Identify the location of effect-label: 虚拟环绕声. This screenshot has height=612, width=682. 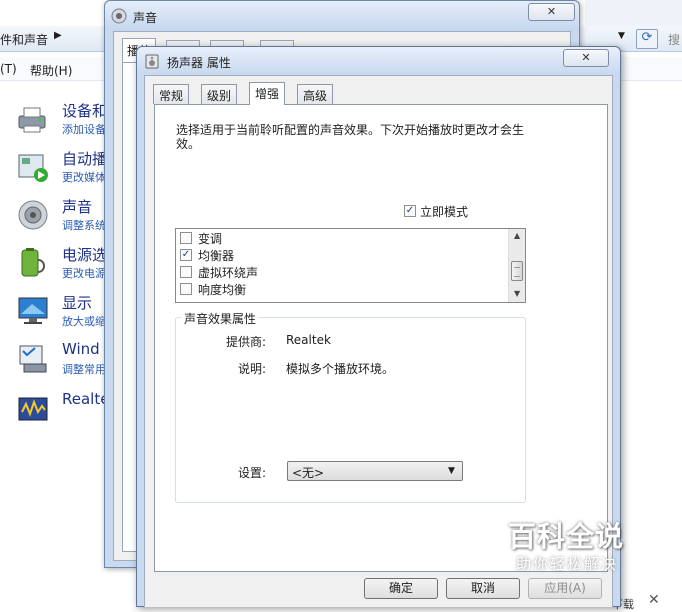
(228, 272).